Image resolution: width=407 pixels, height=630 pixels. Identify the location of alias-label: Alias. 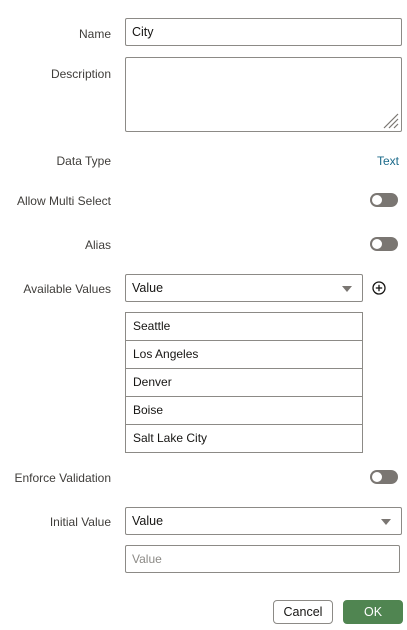
(97, 245).